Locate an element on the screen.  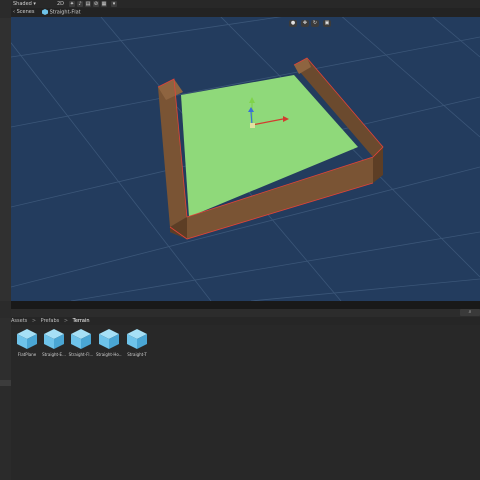
project-panel-header: ⌕ is located at coordinates (245, 313).